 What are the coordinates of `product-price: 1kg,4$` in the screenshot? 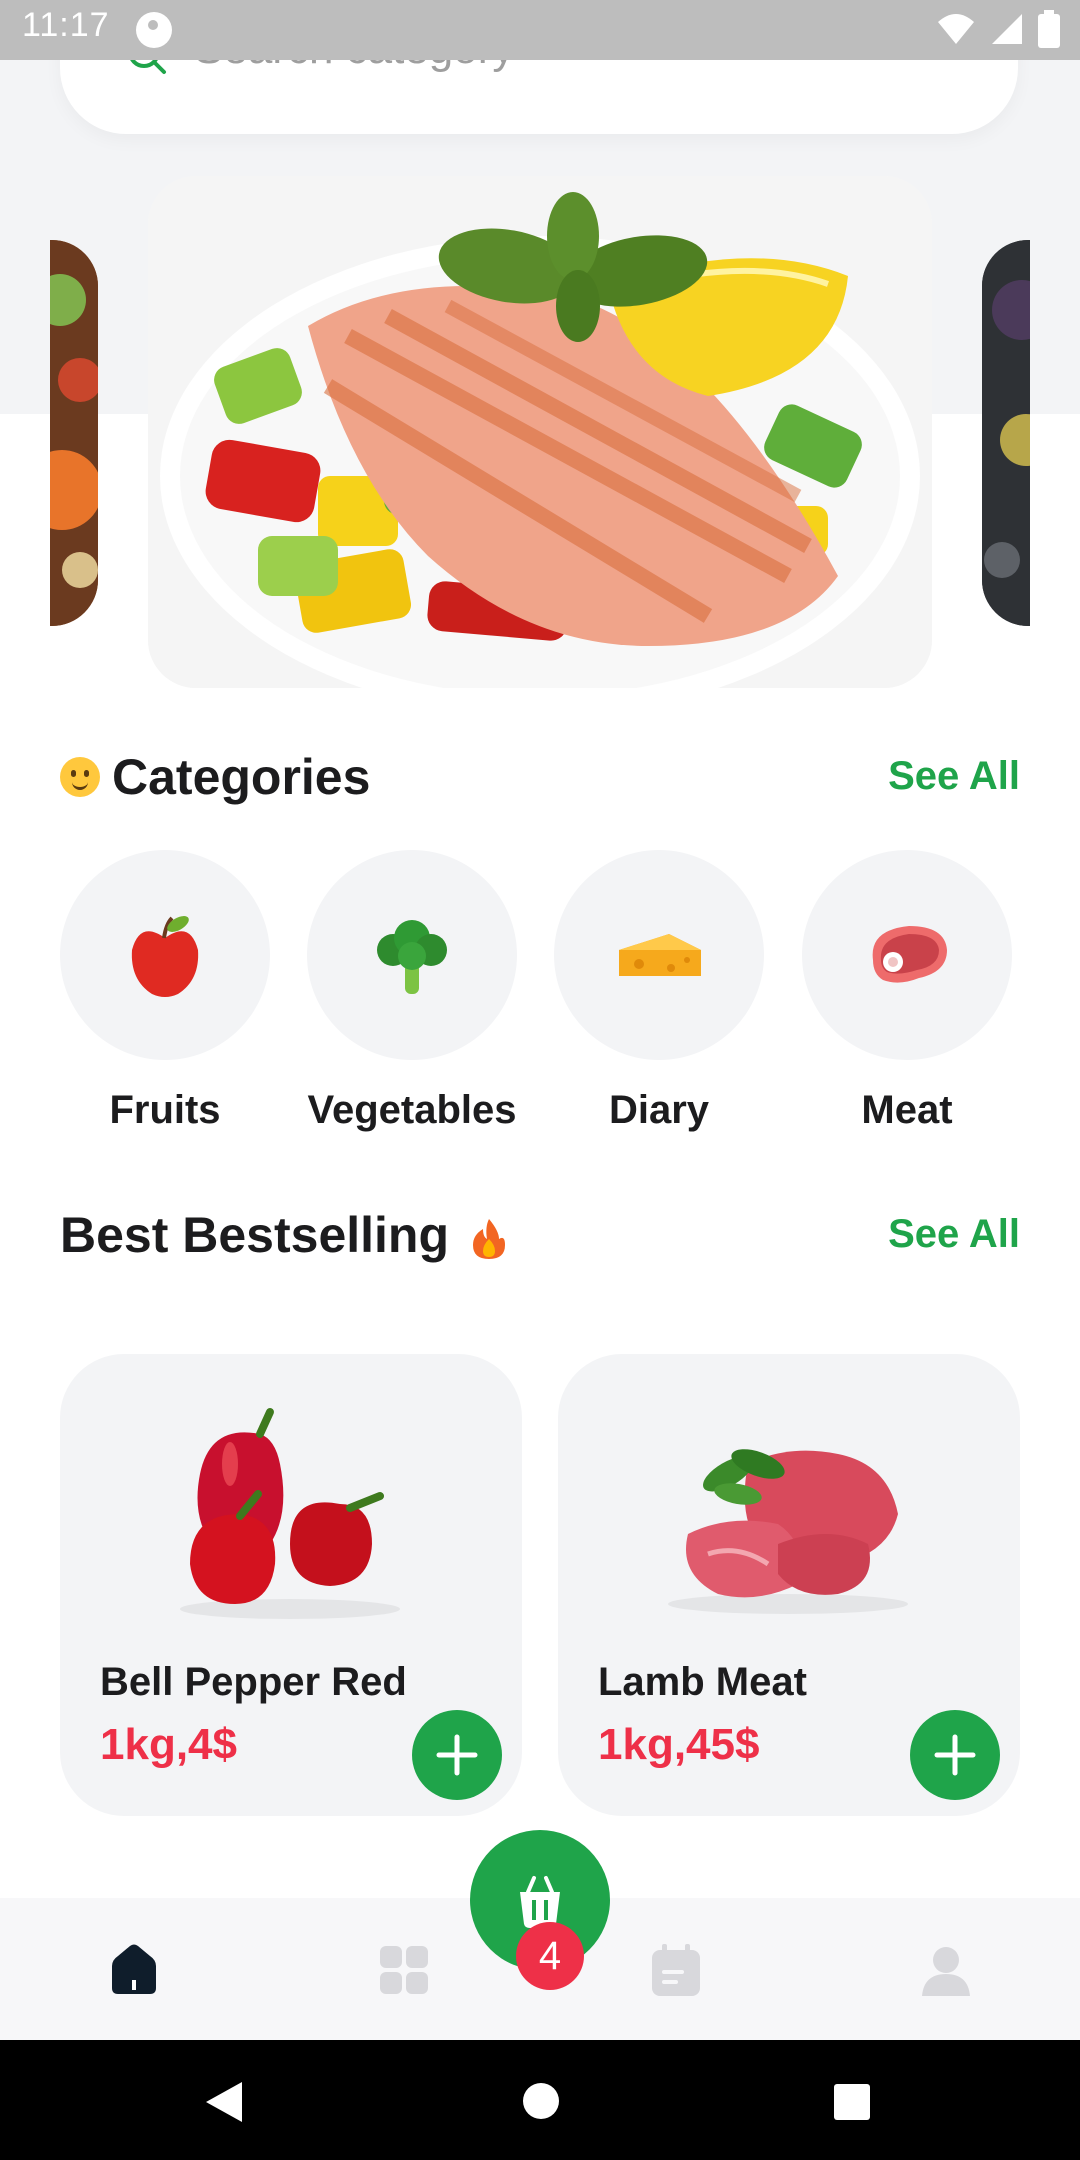 It's located at (168, 1744).